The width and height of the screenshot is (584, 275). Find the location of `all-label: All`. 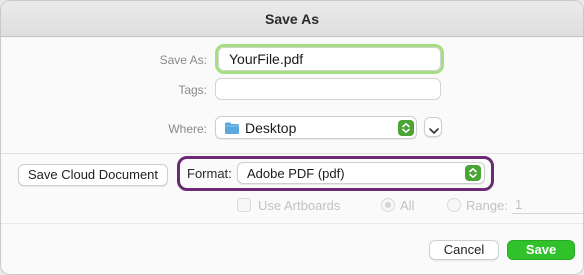

all-label: All is located at coordinates (407, 205).